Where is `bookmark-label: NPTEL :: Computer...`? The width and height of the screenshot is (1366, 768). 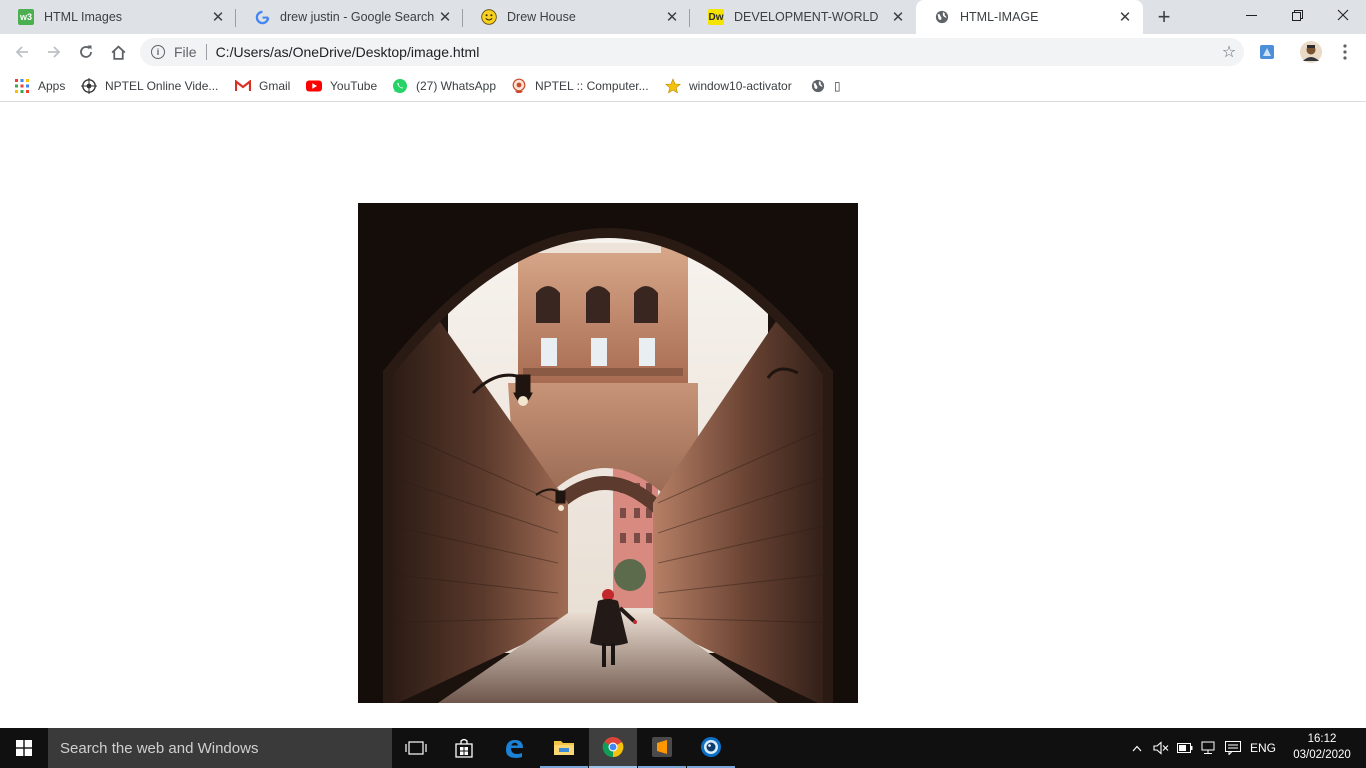
bookmark-label: NPTEL :: Computer... is located at coordinates (592, 86).